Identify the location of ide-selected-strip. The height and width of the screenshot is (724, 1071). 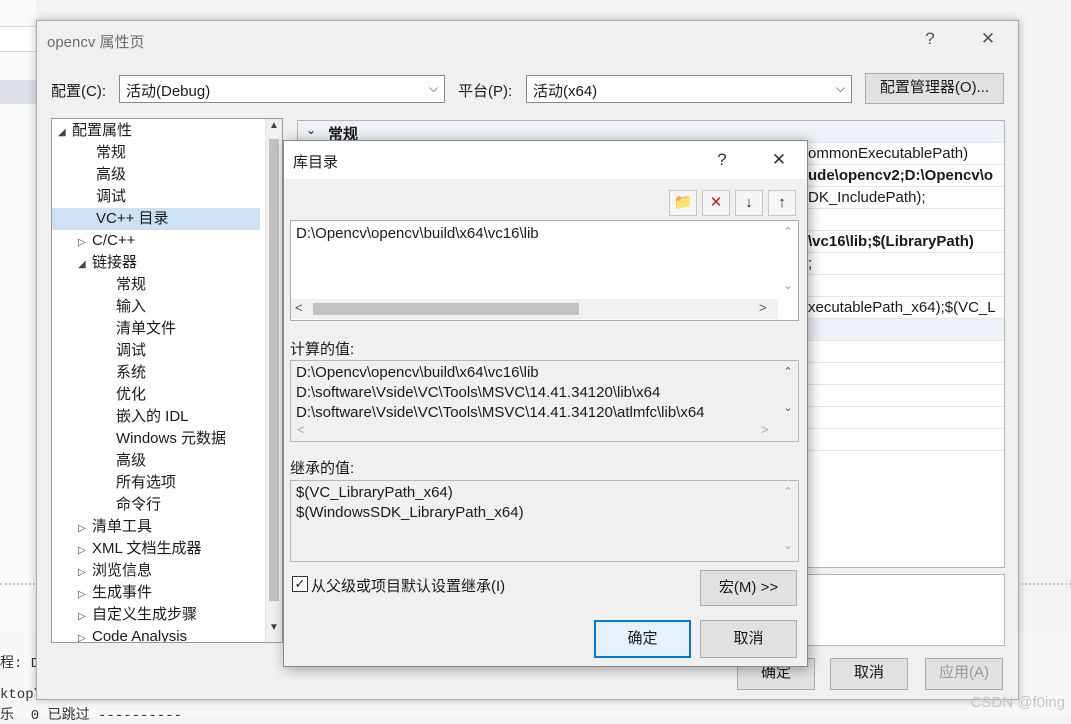
(18, 92).